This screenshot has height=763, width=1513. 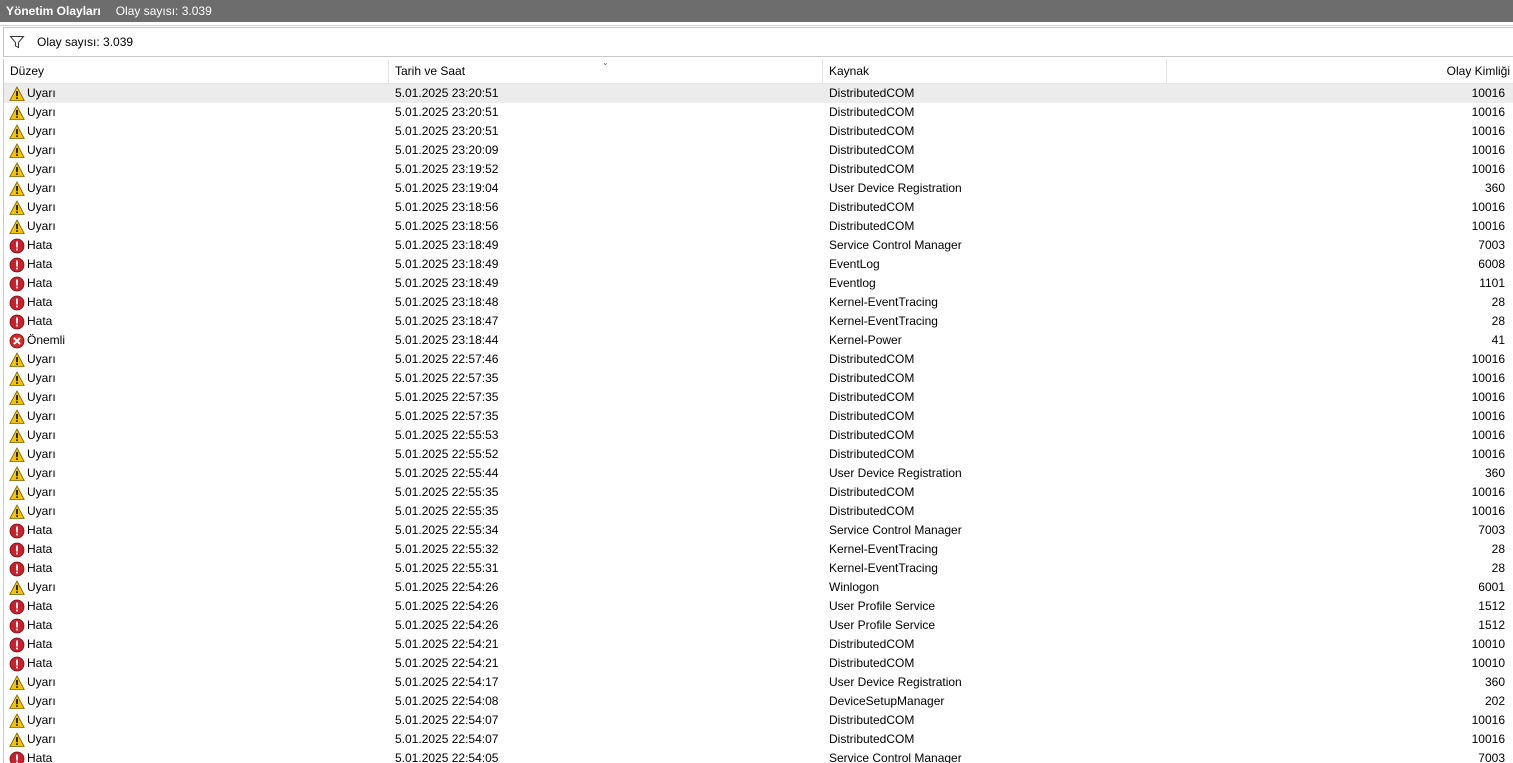 What do you see at coordinates (887, 701) in the screenshot?
I see `cell-source: DeviceSetupManager` at bounding box center [887, 701].